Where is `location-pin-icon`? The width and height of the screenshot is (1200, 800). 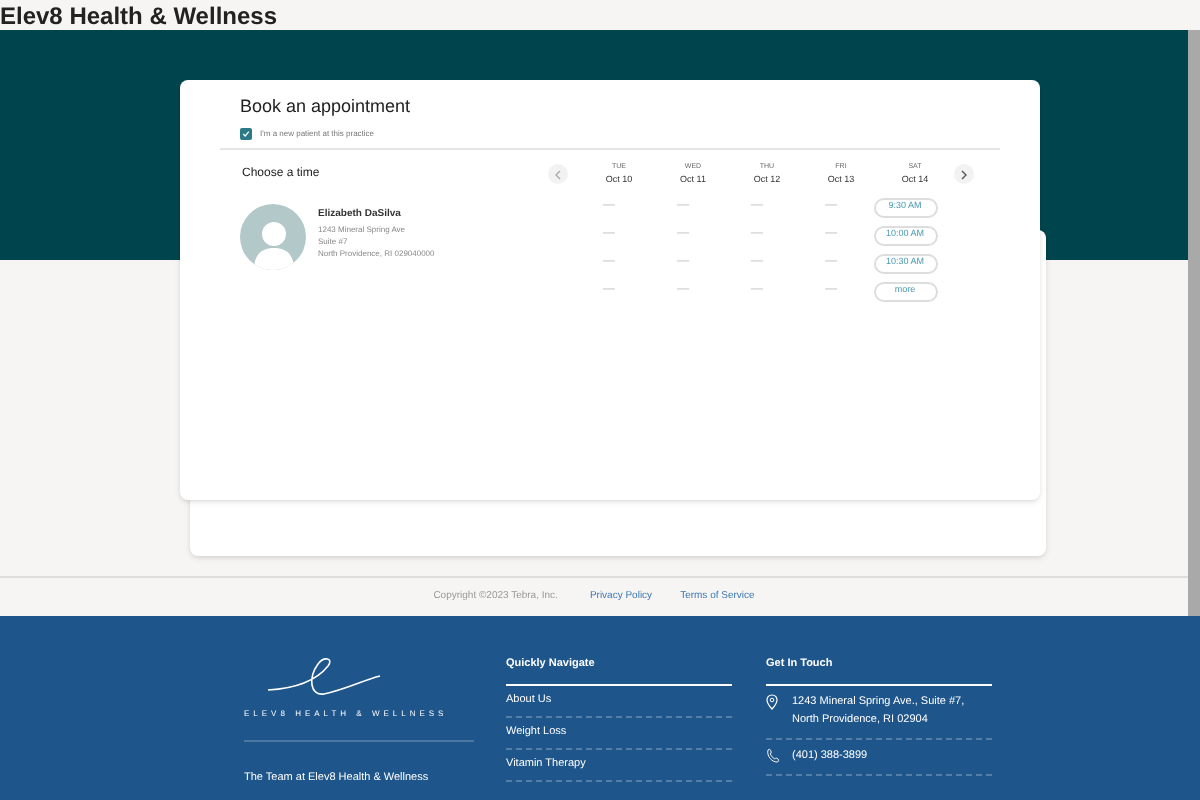 location-pin-icon is located at coordinates (773, 702).